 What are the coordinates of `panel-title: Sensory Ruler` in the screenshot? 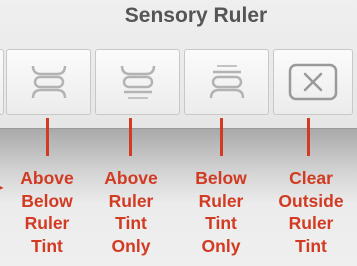 It's located at (196, 15).